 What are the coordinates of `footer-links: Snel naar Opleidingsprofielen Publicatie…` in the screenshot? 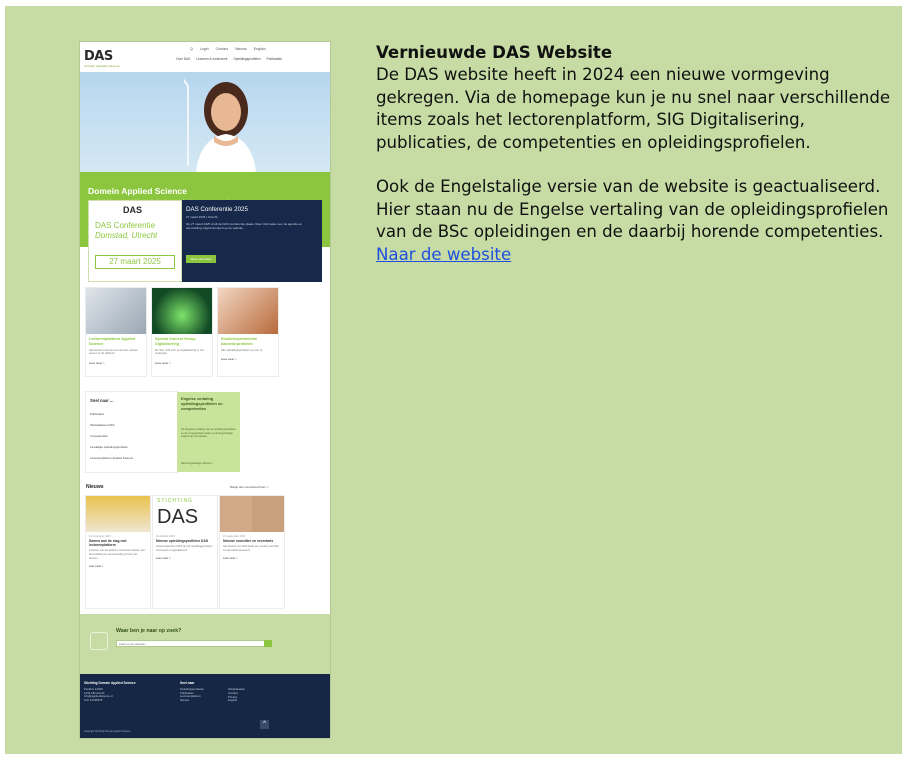 It's located at (192, 692).